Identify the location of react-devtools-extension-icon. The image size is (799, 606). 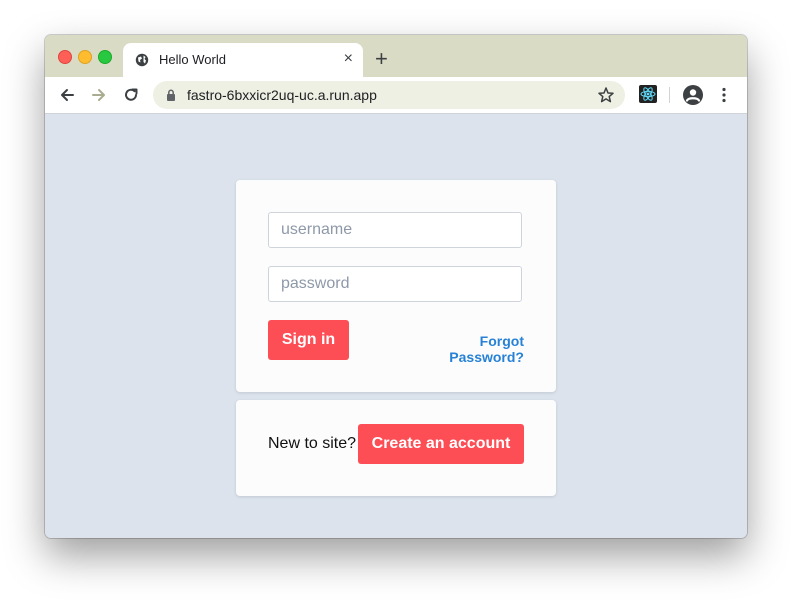
(648, 94).